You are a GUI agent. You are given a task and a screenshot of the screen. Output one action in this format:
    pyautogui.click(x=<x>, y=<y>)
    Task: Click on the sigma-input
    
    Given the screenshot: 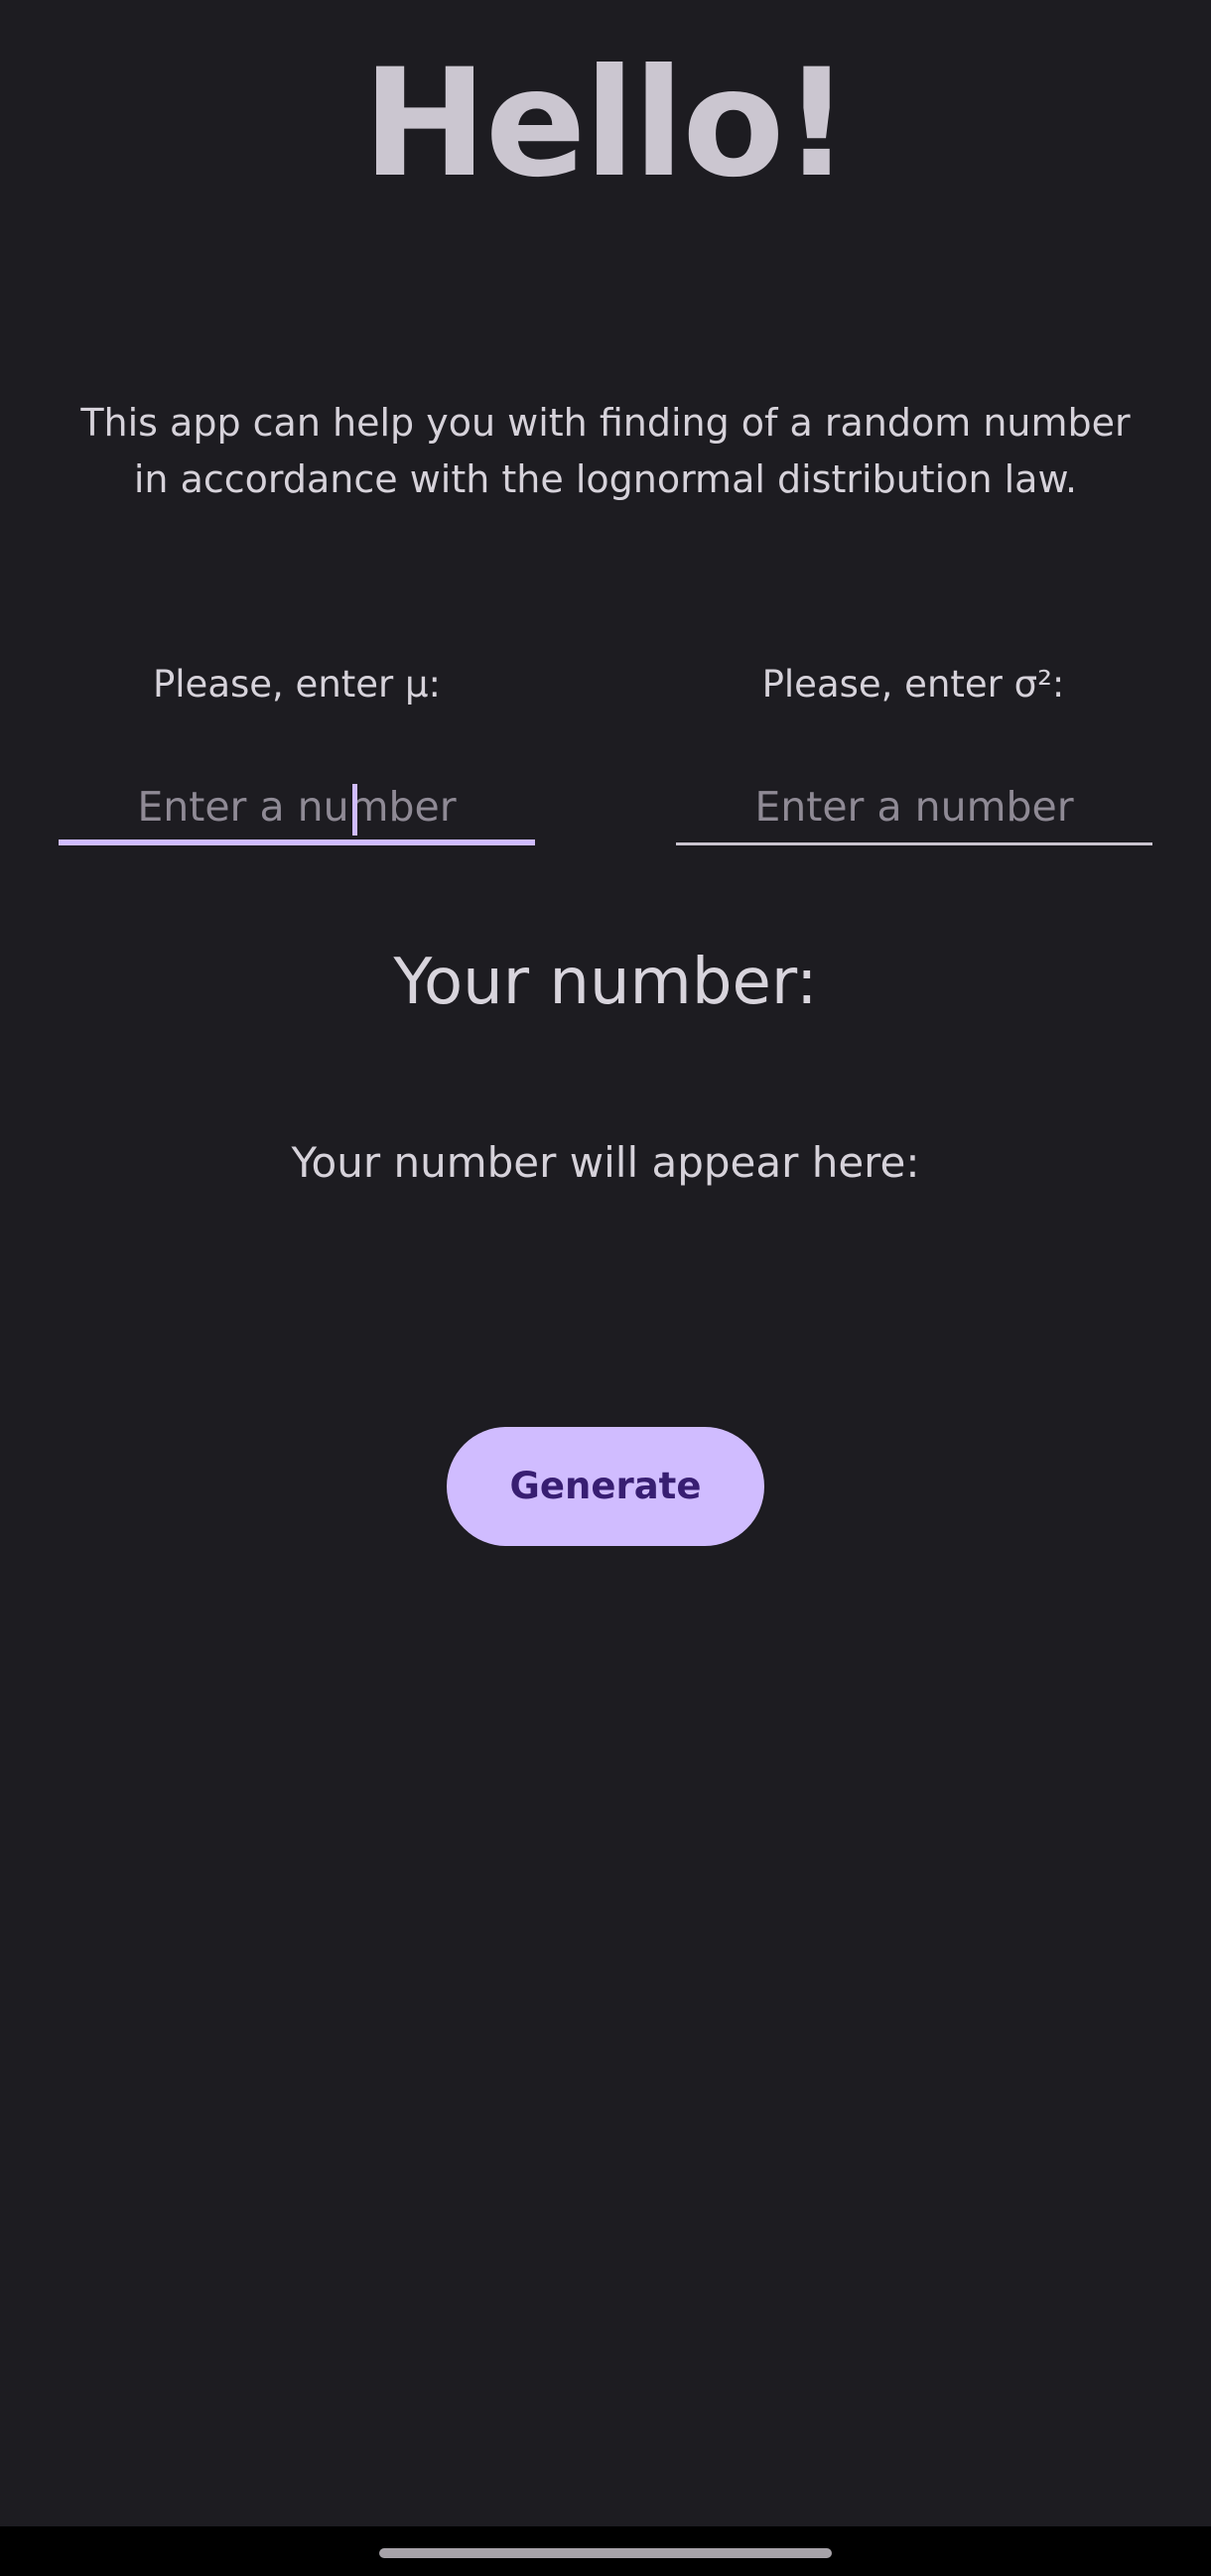 What is the action you would take?
    pyautogui.click(x=914, y=807)
    